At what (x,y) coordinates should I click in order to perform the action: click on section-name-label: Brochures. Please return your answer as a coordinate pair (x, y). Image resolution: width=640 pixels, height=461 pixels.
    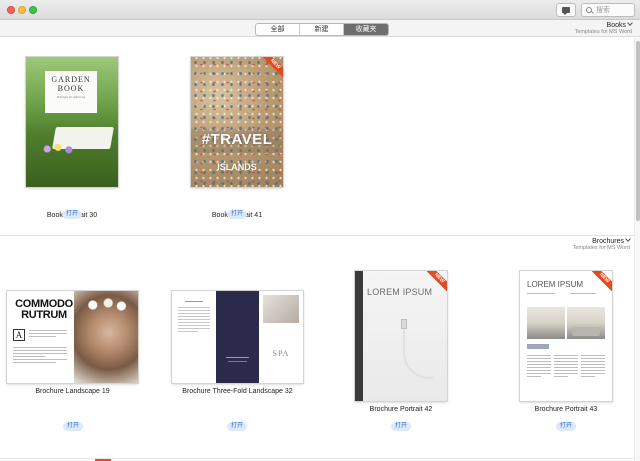
    Looking at the image, I should click on (608, 241).